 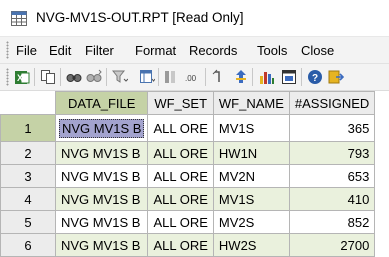 I want to click on cell-assigned: 2700, so click(x=332, y=245).